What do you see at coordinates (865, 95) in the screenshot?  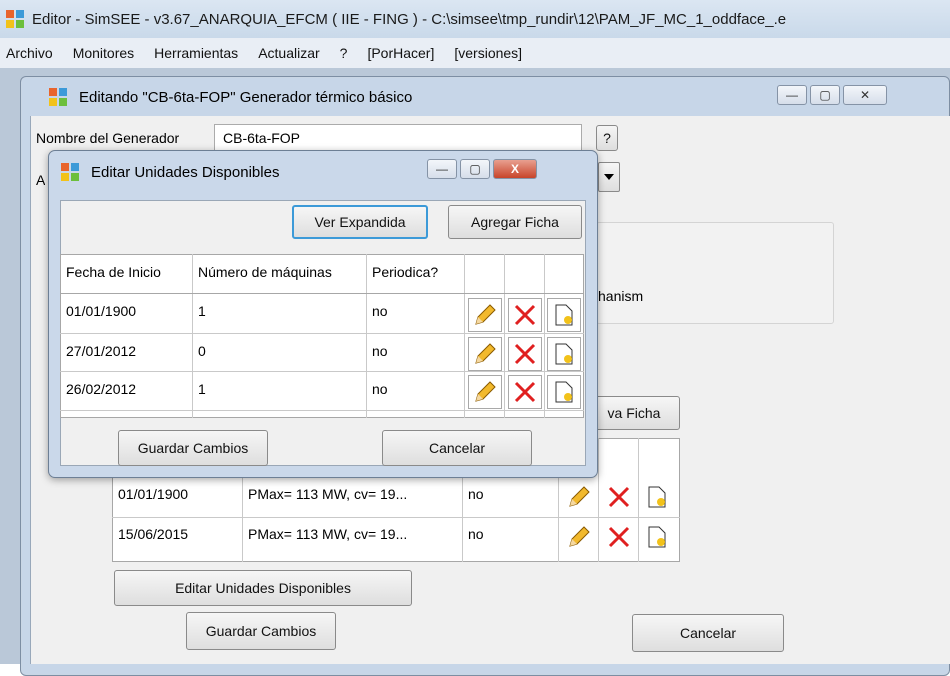 I see `close-button: ✕` at bounding box center [865, 95].